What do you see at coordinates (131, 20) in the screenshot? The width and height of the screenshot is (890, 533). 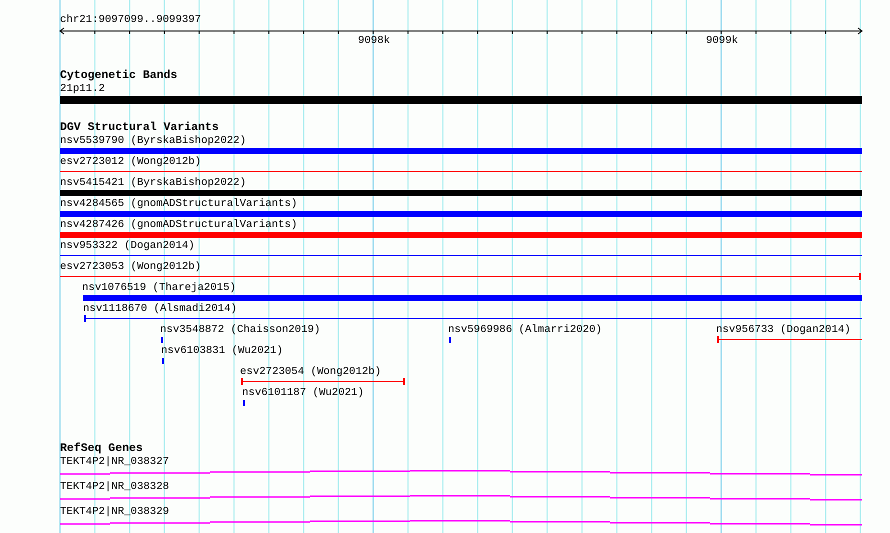 I see `location-label: chr21:9097099..9099397` at bounding box center [131, 20].